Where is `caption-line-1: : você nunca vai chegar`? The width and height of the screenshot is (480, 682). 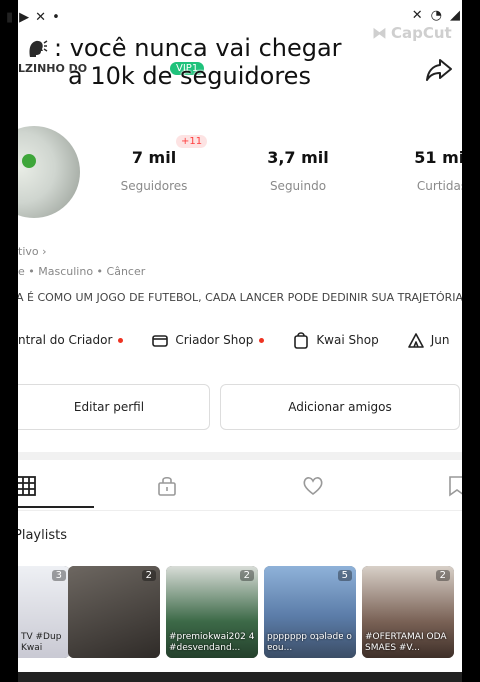
caption-line-1: : você nunca vai chegar is located at coordinates (198, 48).